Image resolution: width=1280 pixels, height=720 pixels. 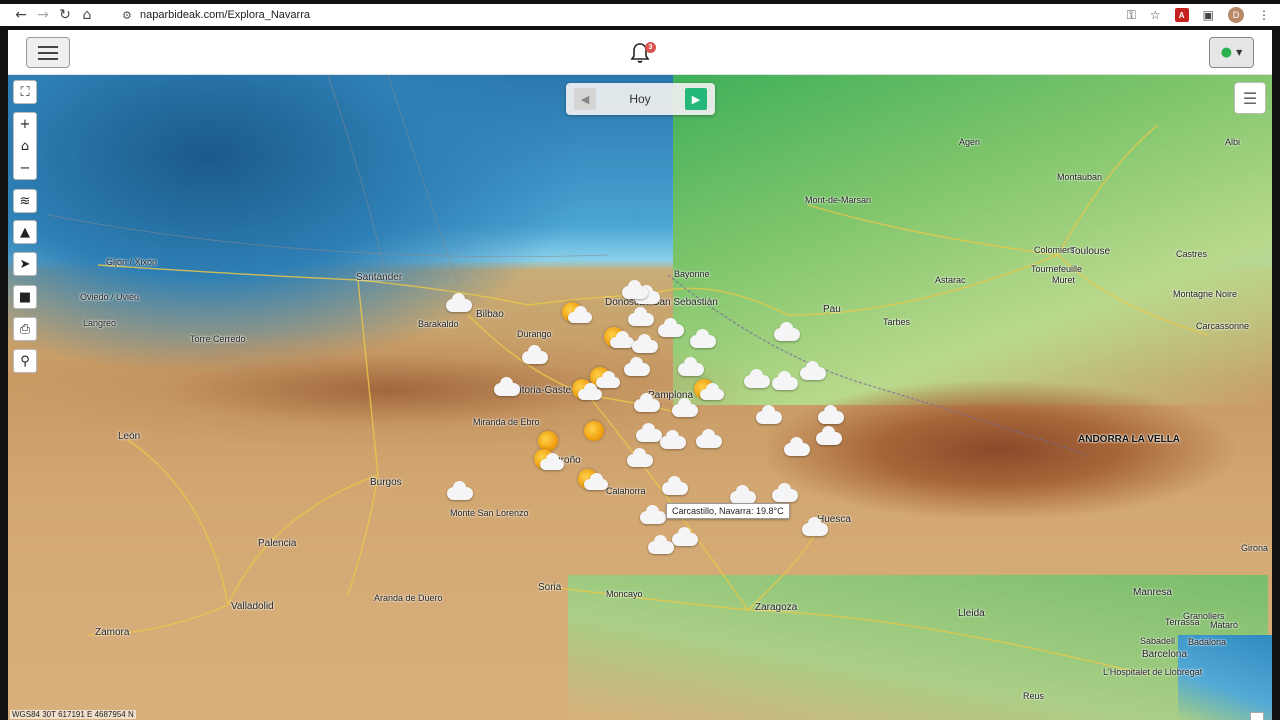 I want to click on reload-icon: ↻, so click(x=65, y=15).